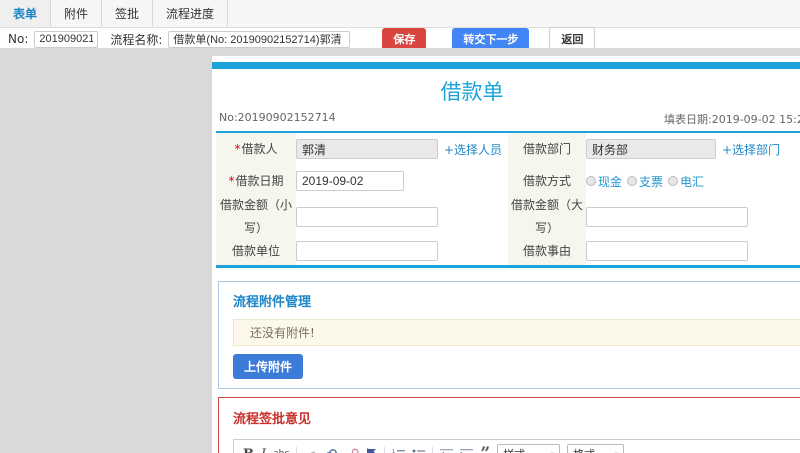 The height and width of the screenshot is (453, 800). I want to click on format-dropdown: 格式▾, so click(596, 448).